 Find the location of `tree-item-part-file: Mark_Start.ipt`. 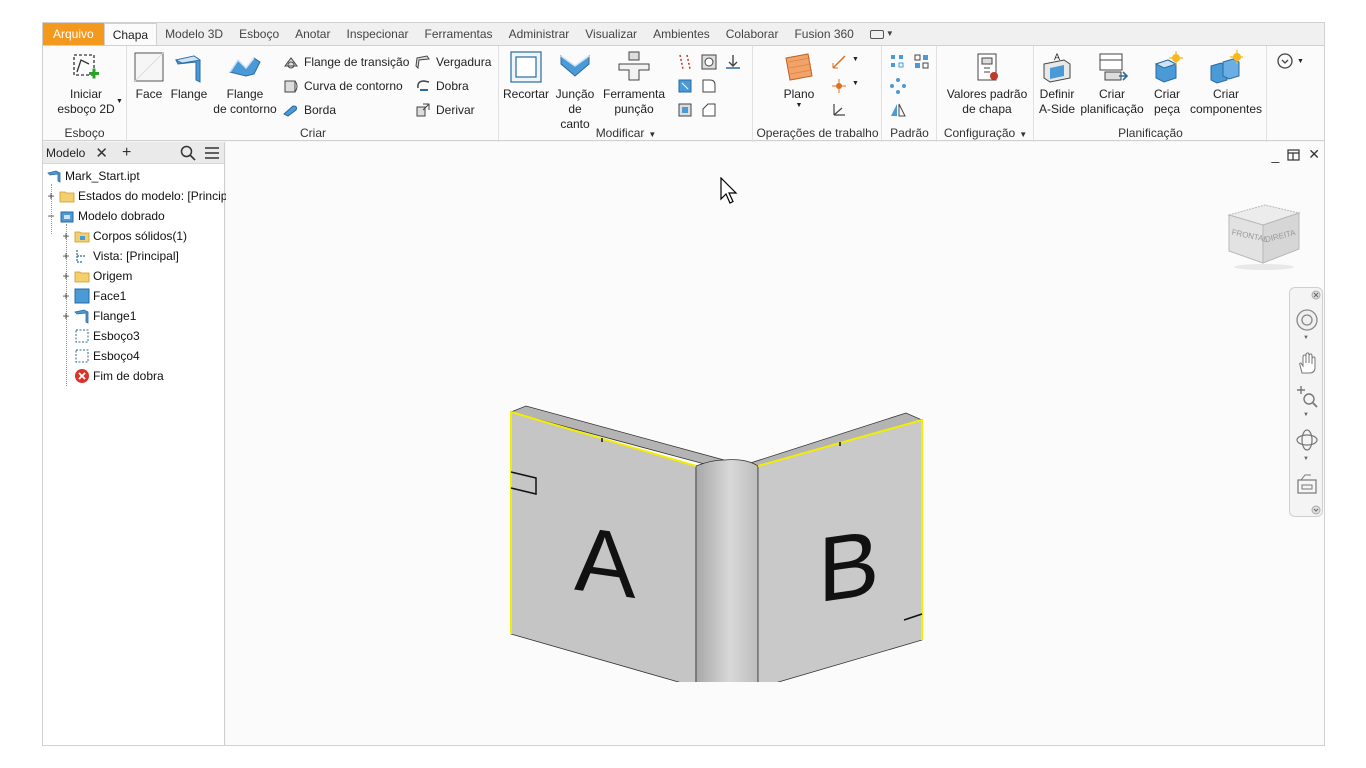

tree-item-part-file: Mark_Start.ipt is located at coordinates (93, 176).